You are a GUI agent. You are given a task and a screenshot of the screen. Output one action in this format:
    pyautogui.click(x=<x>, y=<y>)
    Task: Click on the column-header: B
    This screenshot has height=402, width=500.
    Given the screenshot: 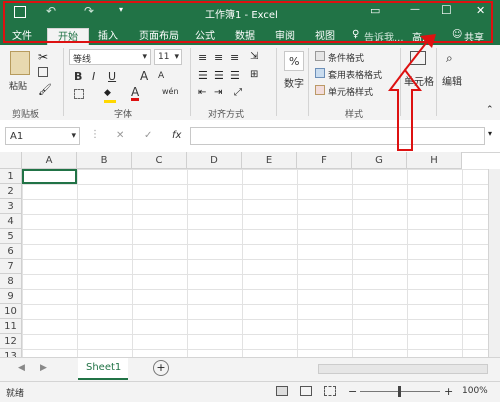 What is the action you would take?
    pyautogui.click(x=104, y=160)
    